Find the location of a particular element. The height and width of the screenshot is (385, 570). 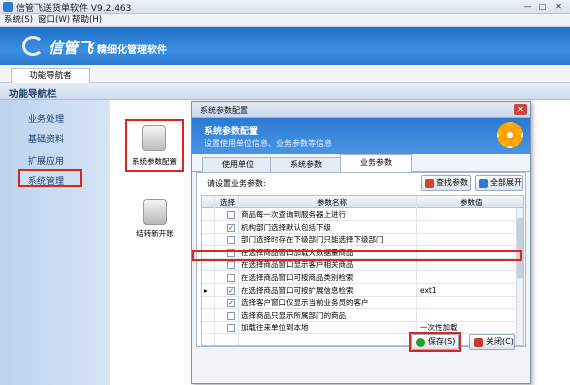

grid-scrollbar is located at coordinates (519, 276).